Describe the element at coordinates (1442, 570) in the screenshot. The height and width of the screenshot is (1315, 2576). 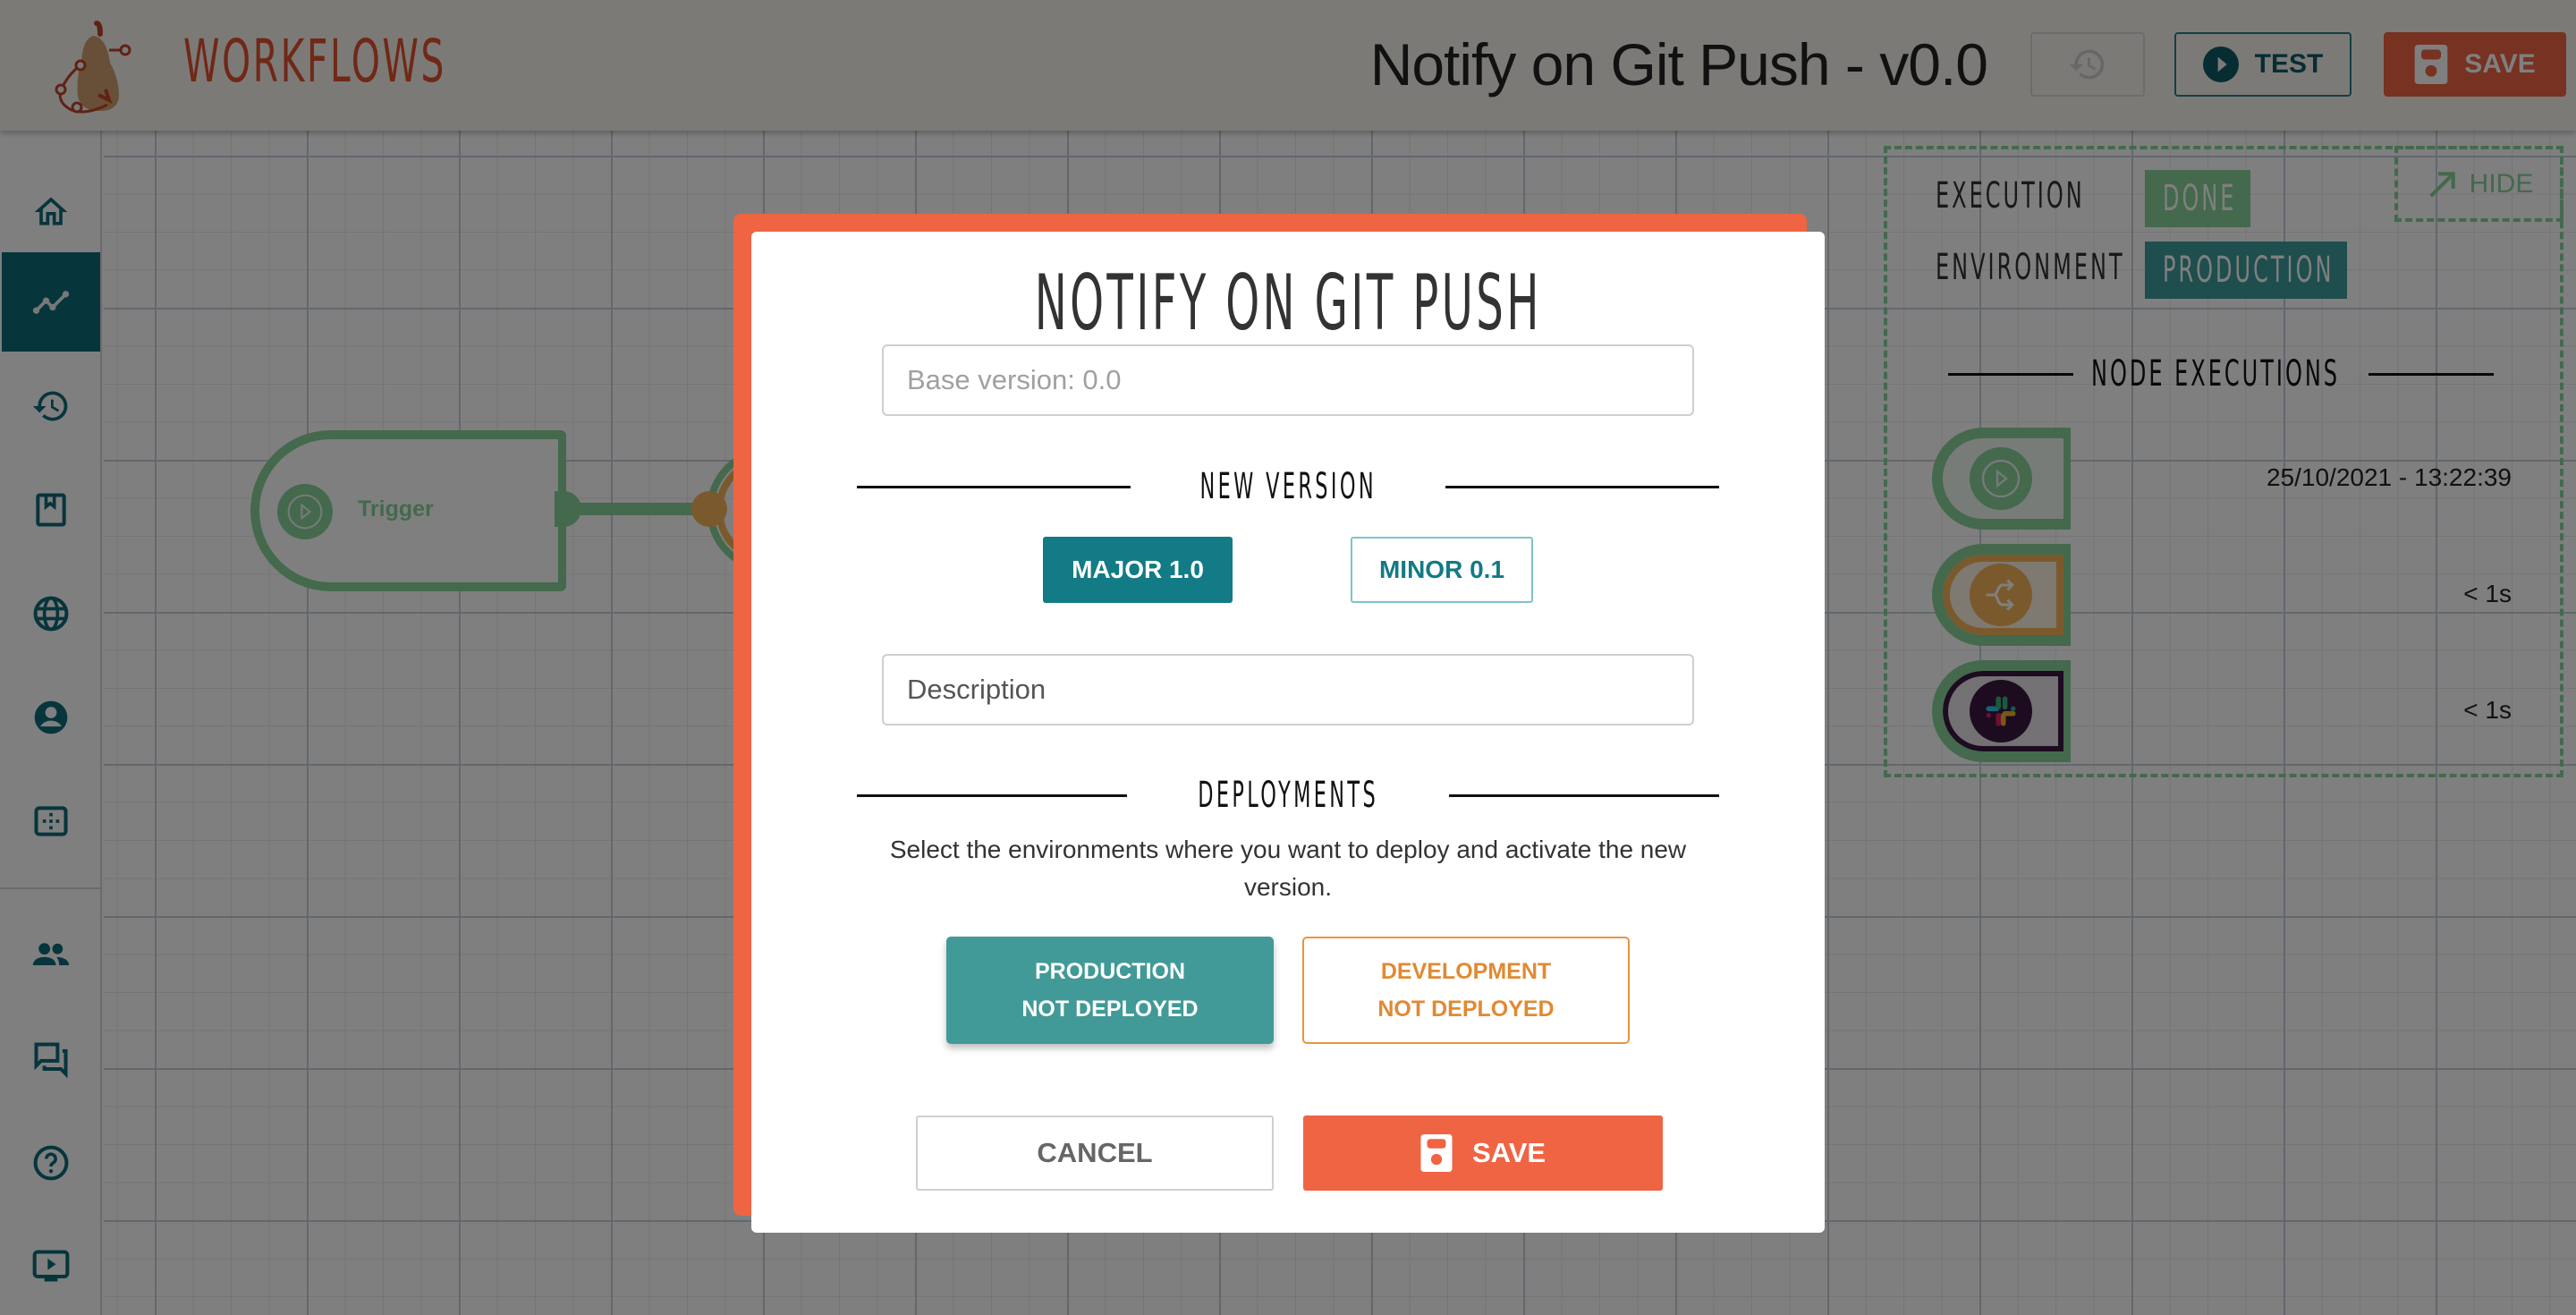
I see `minor-version-button: MINOR 0.1` at that location.